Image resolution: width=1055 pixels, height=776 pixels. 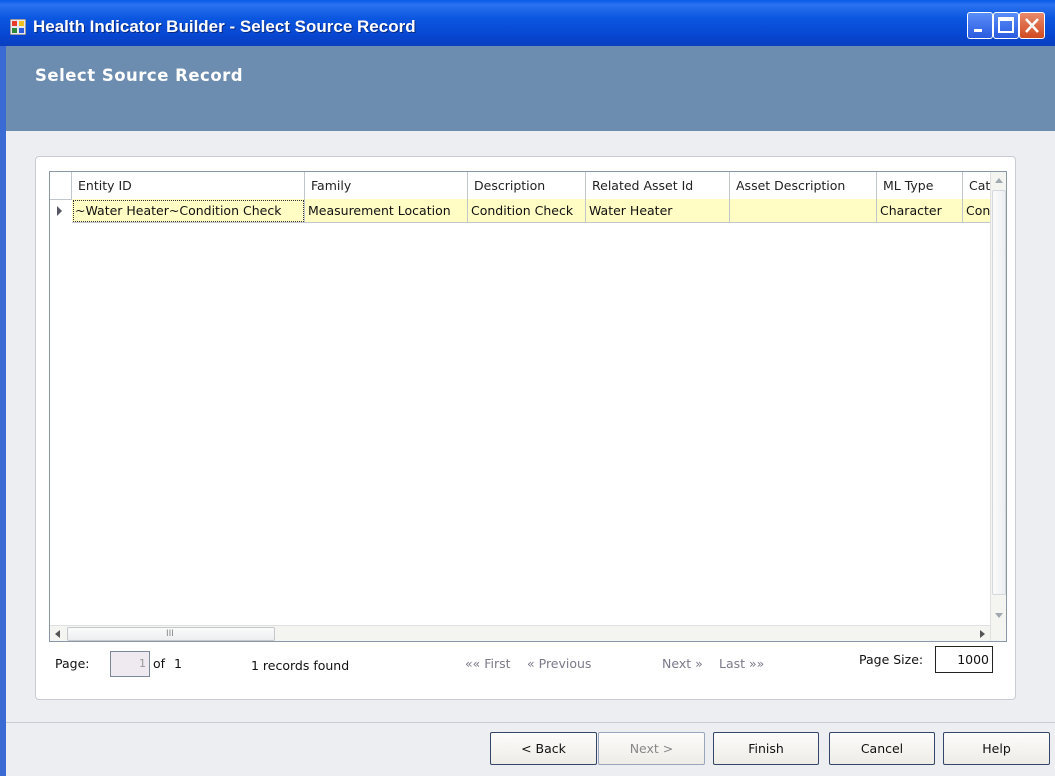 I want to click on back-button: < Back, so click(x=543, y=748).